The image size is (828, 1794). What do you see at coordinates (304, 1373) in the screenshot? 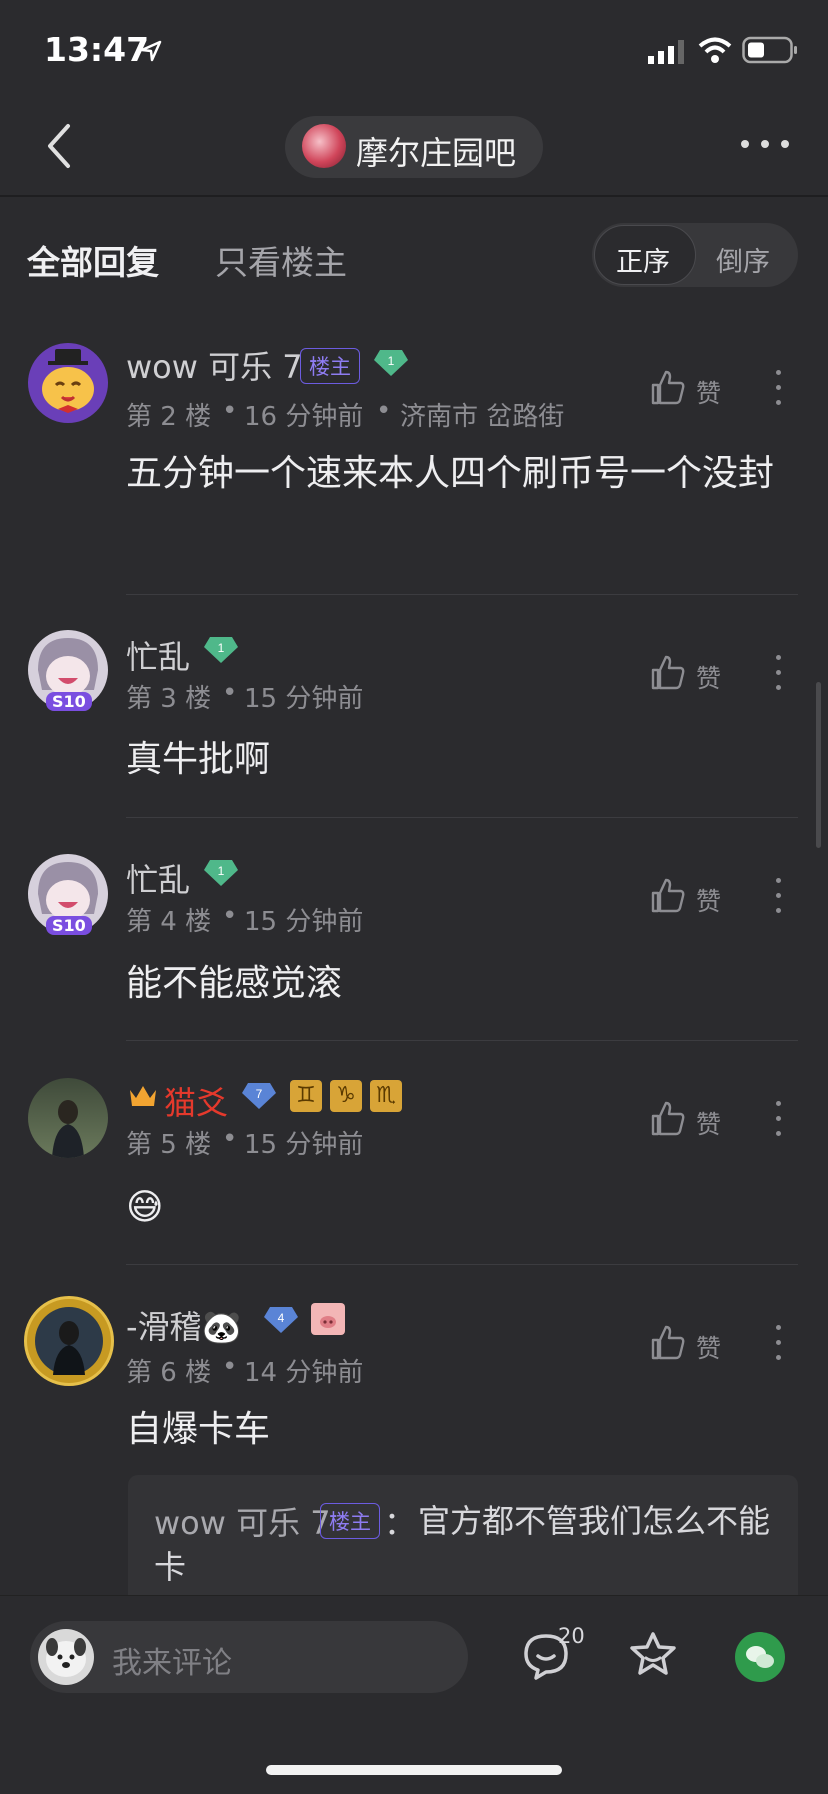
I see `post-time: 14 分钟前` at bounding box center [304, 1373].